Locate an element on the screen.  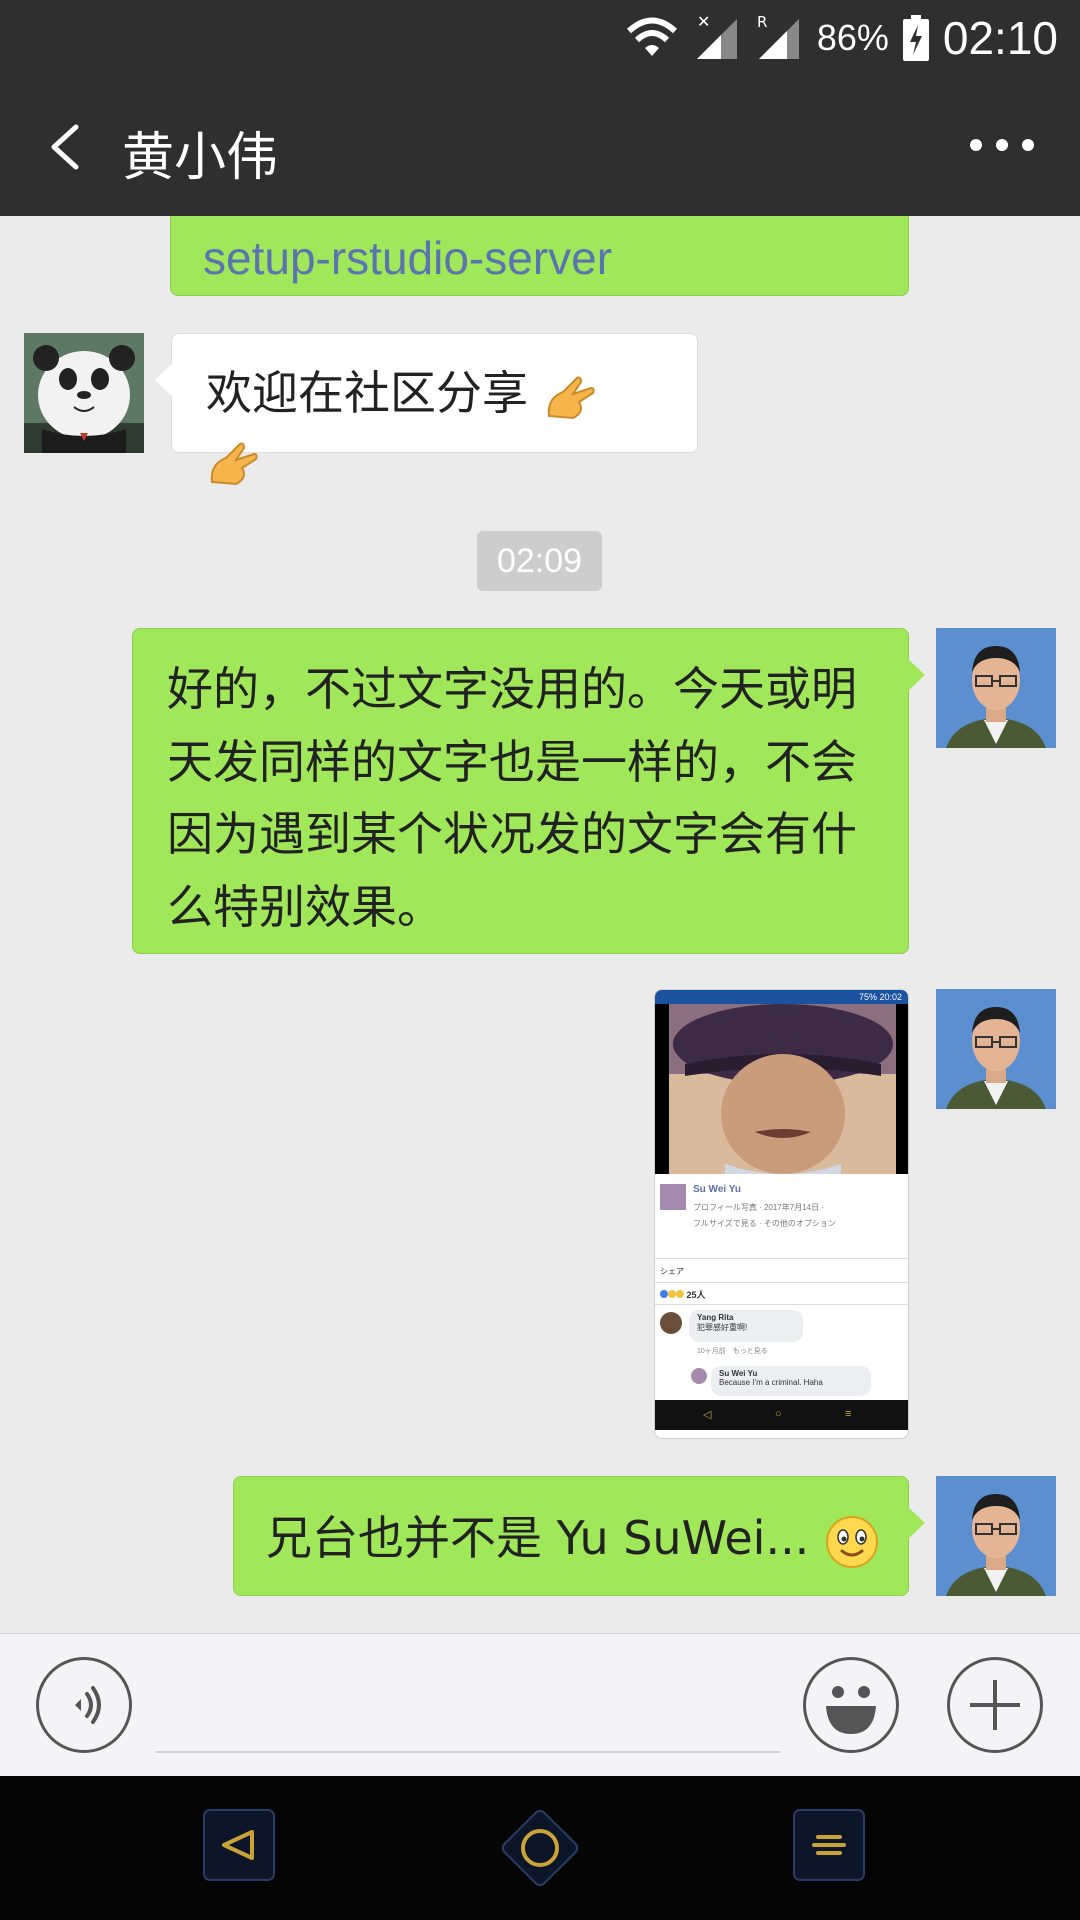
status-icons: ✕ R 86% 02:10 is located at coordinates (841, 38).